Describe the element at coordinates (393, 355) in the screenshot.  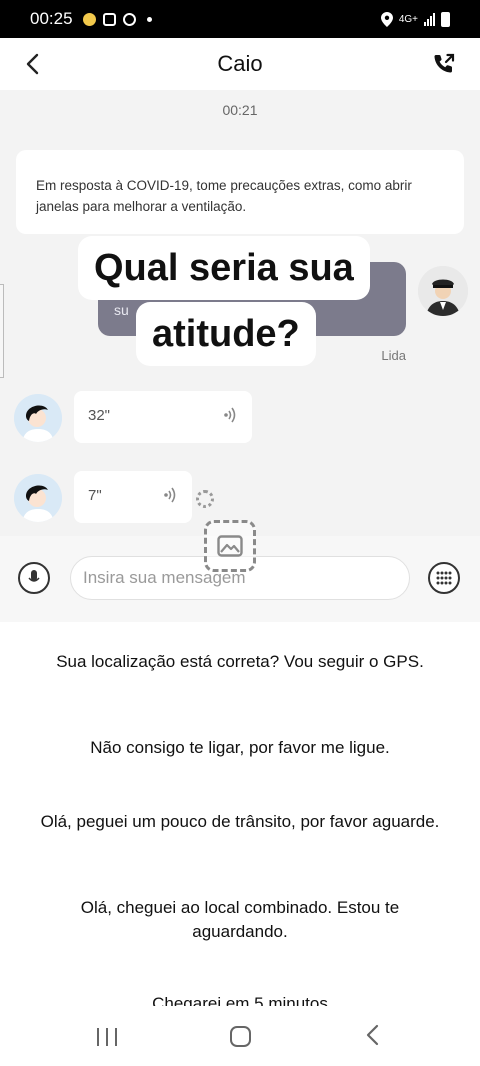
I see `read-status: Lida` at that location.